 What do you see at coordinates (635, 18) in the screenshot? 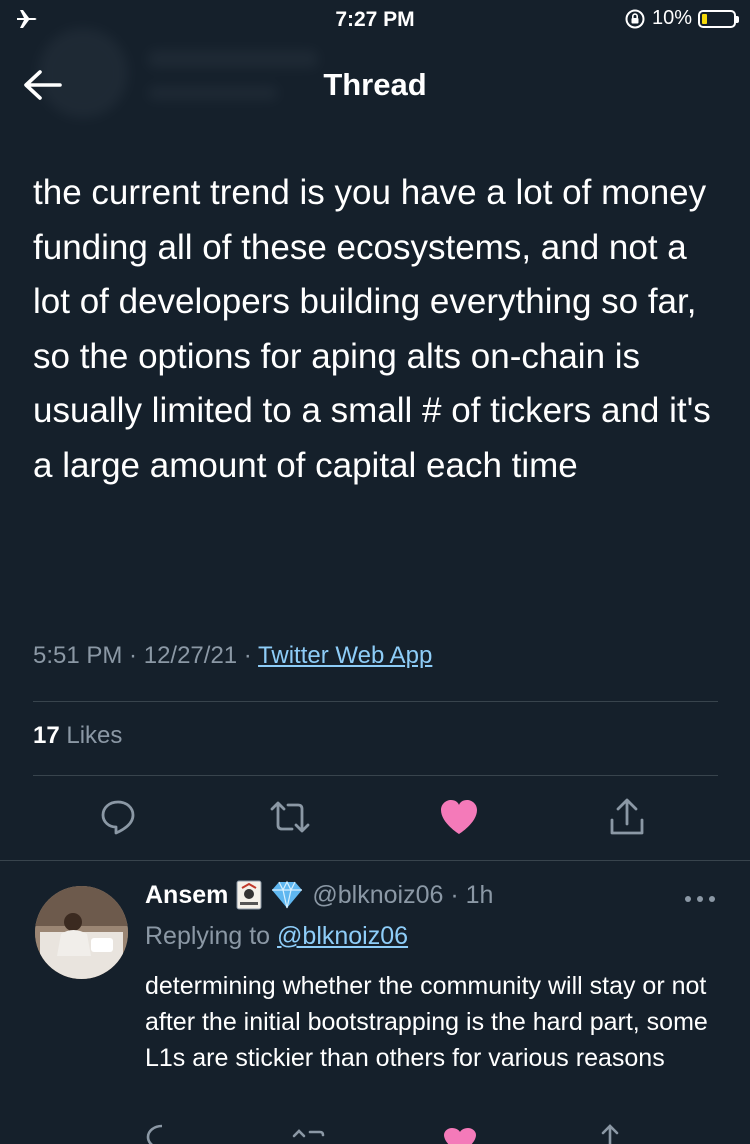
I see `orientation-lock-icon` at bounding box center [635, 18].